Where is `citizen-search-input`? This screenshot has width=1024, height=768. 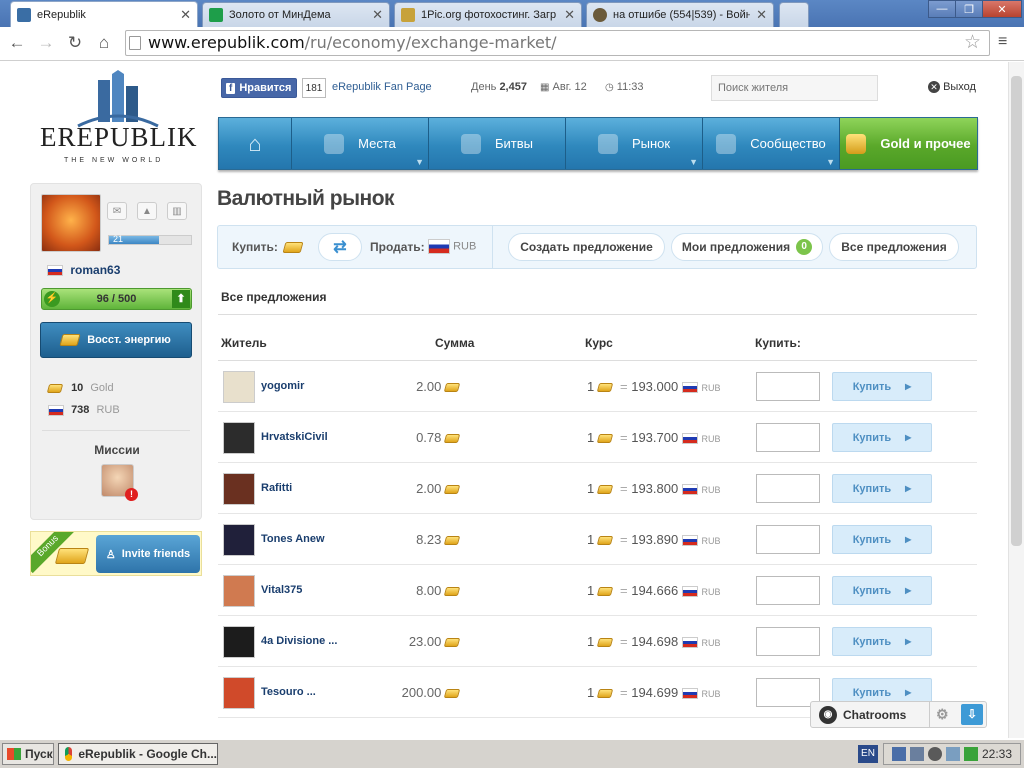 citizen-search-input is located at coordinates (794, 88).